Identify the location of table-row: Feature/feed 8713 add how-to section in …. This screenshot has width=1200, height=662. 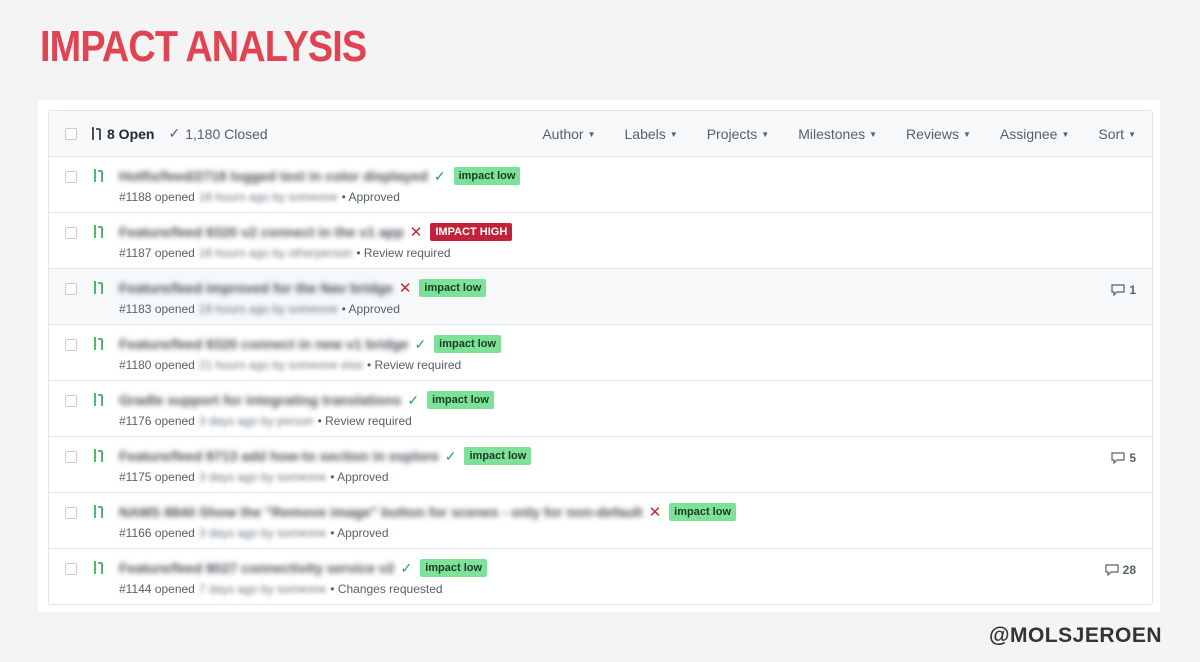
(600, 465).